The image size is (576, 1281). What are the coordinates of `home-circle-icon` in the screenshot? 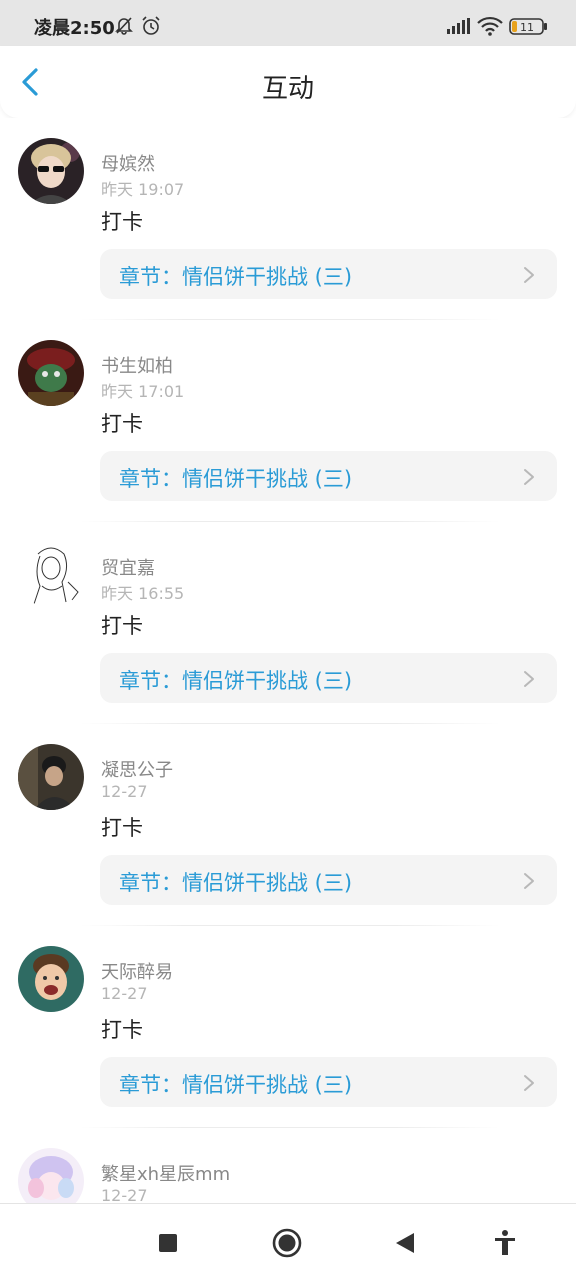 It's located at (287, 1243).